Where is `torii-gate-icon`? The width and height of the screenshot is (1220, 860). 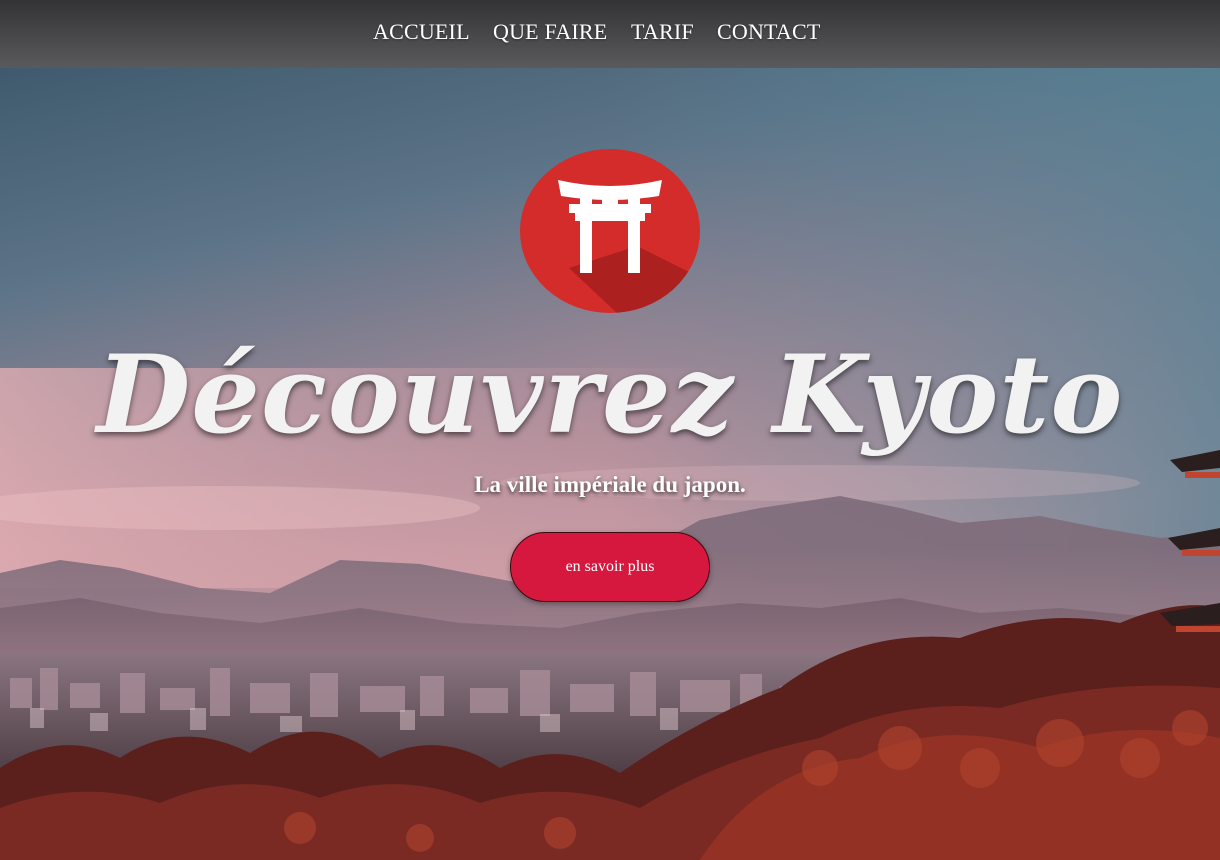 torii-gate-icon is located at coordinates (610, 231).